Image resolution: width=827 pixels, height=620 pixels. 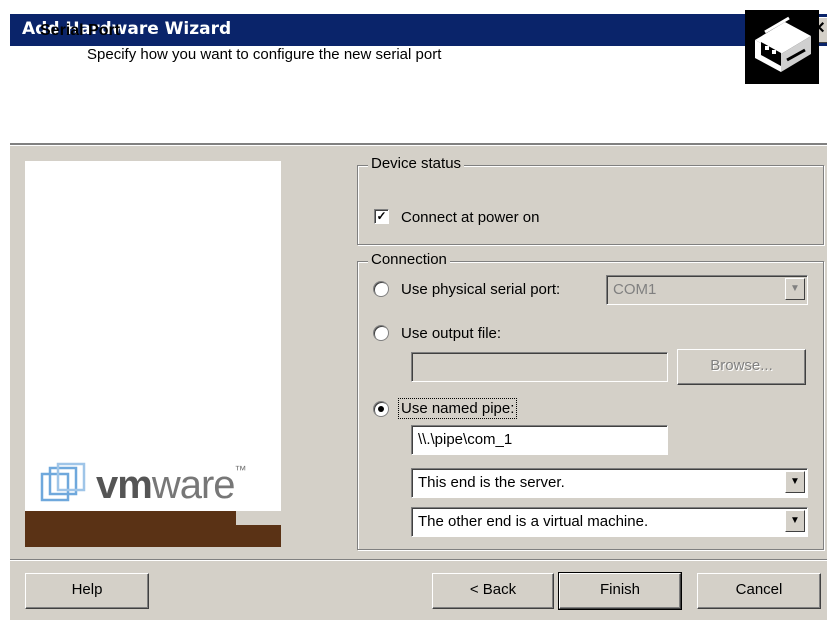 What do you see at coordinates (381, 409) in the screenshot?
I see `named-pipe-radio` at bounding box center [381, 409].